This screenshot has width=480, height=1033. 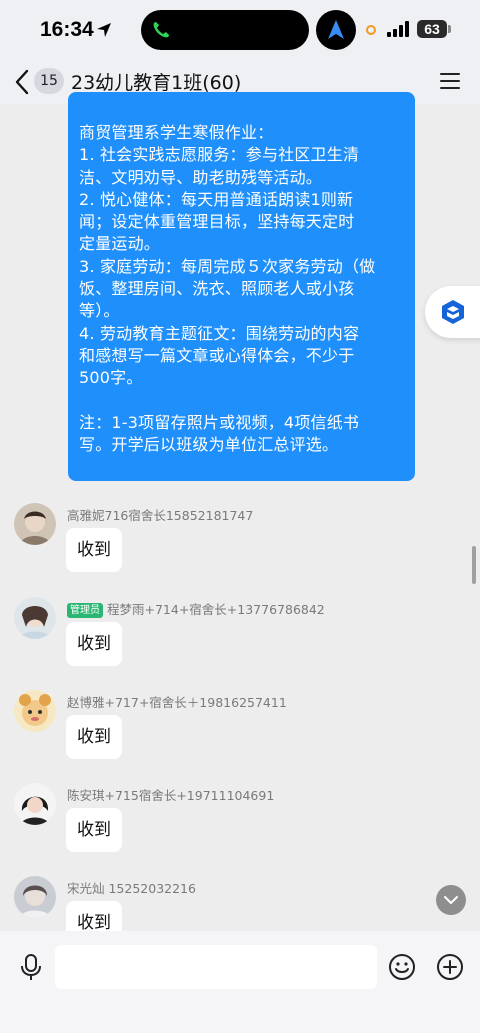 What do you see at coordinates (474, 565) in the screenshot?
I see `scroll-indicator` at bounding box center [474, 565].